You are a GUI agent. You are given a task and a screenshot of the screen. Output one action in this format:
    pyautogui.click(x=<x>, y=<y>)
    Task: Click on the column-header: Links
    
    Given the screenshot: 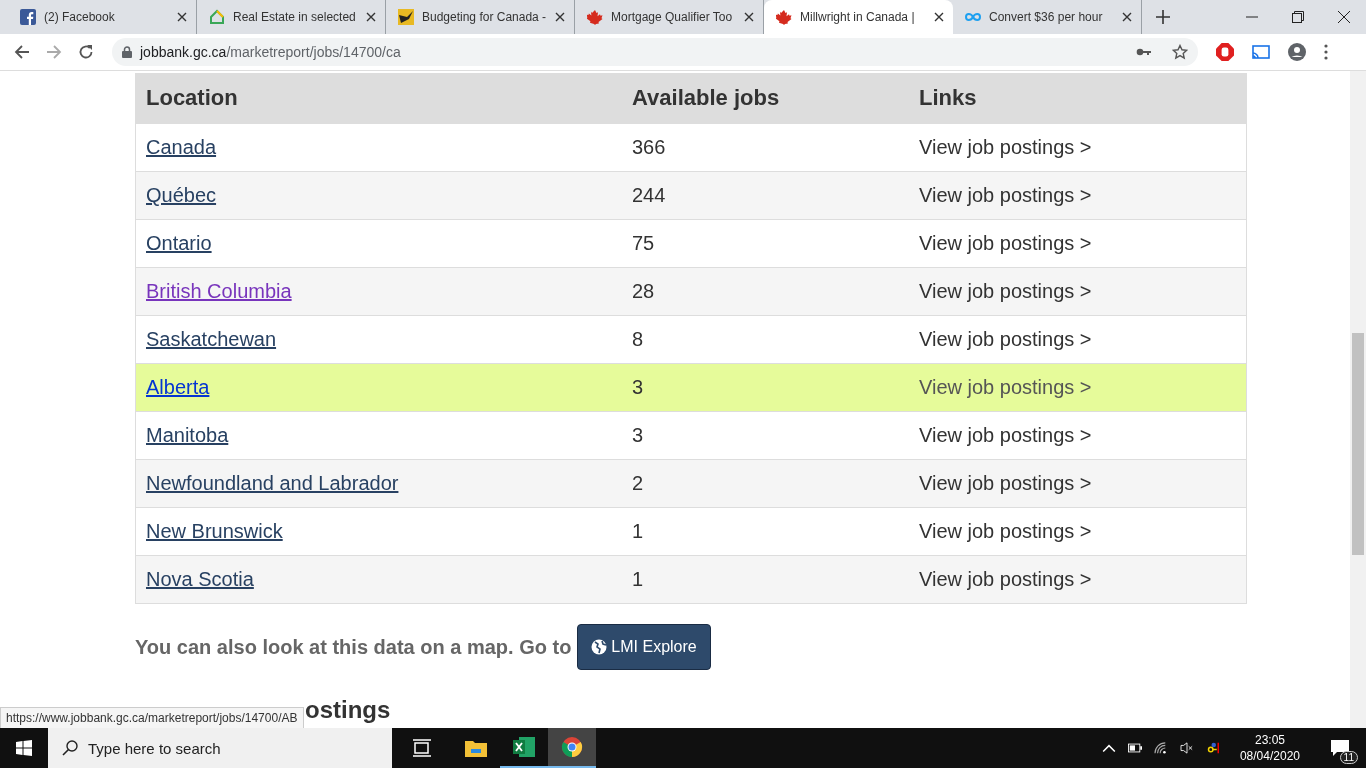 What is the action you would take?
    pyautogui.click(x=948, y=98)
    